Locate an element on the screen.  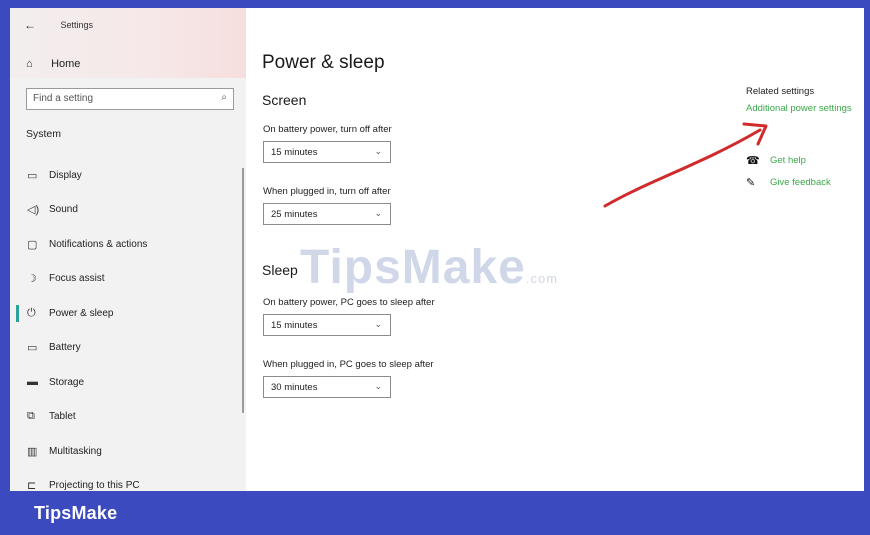
brand-logo: TipsMake is located at coordinates (76, 513).